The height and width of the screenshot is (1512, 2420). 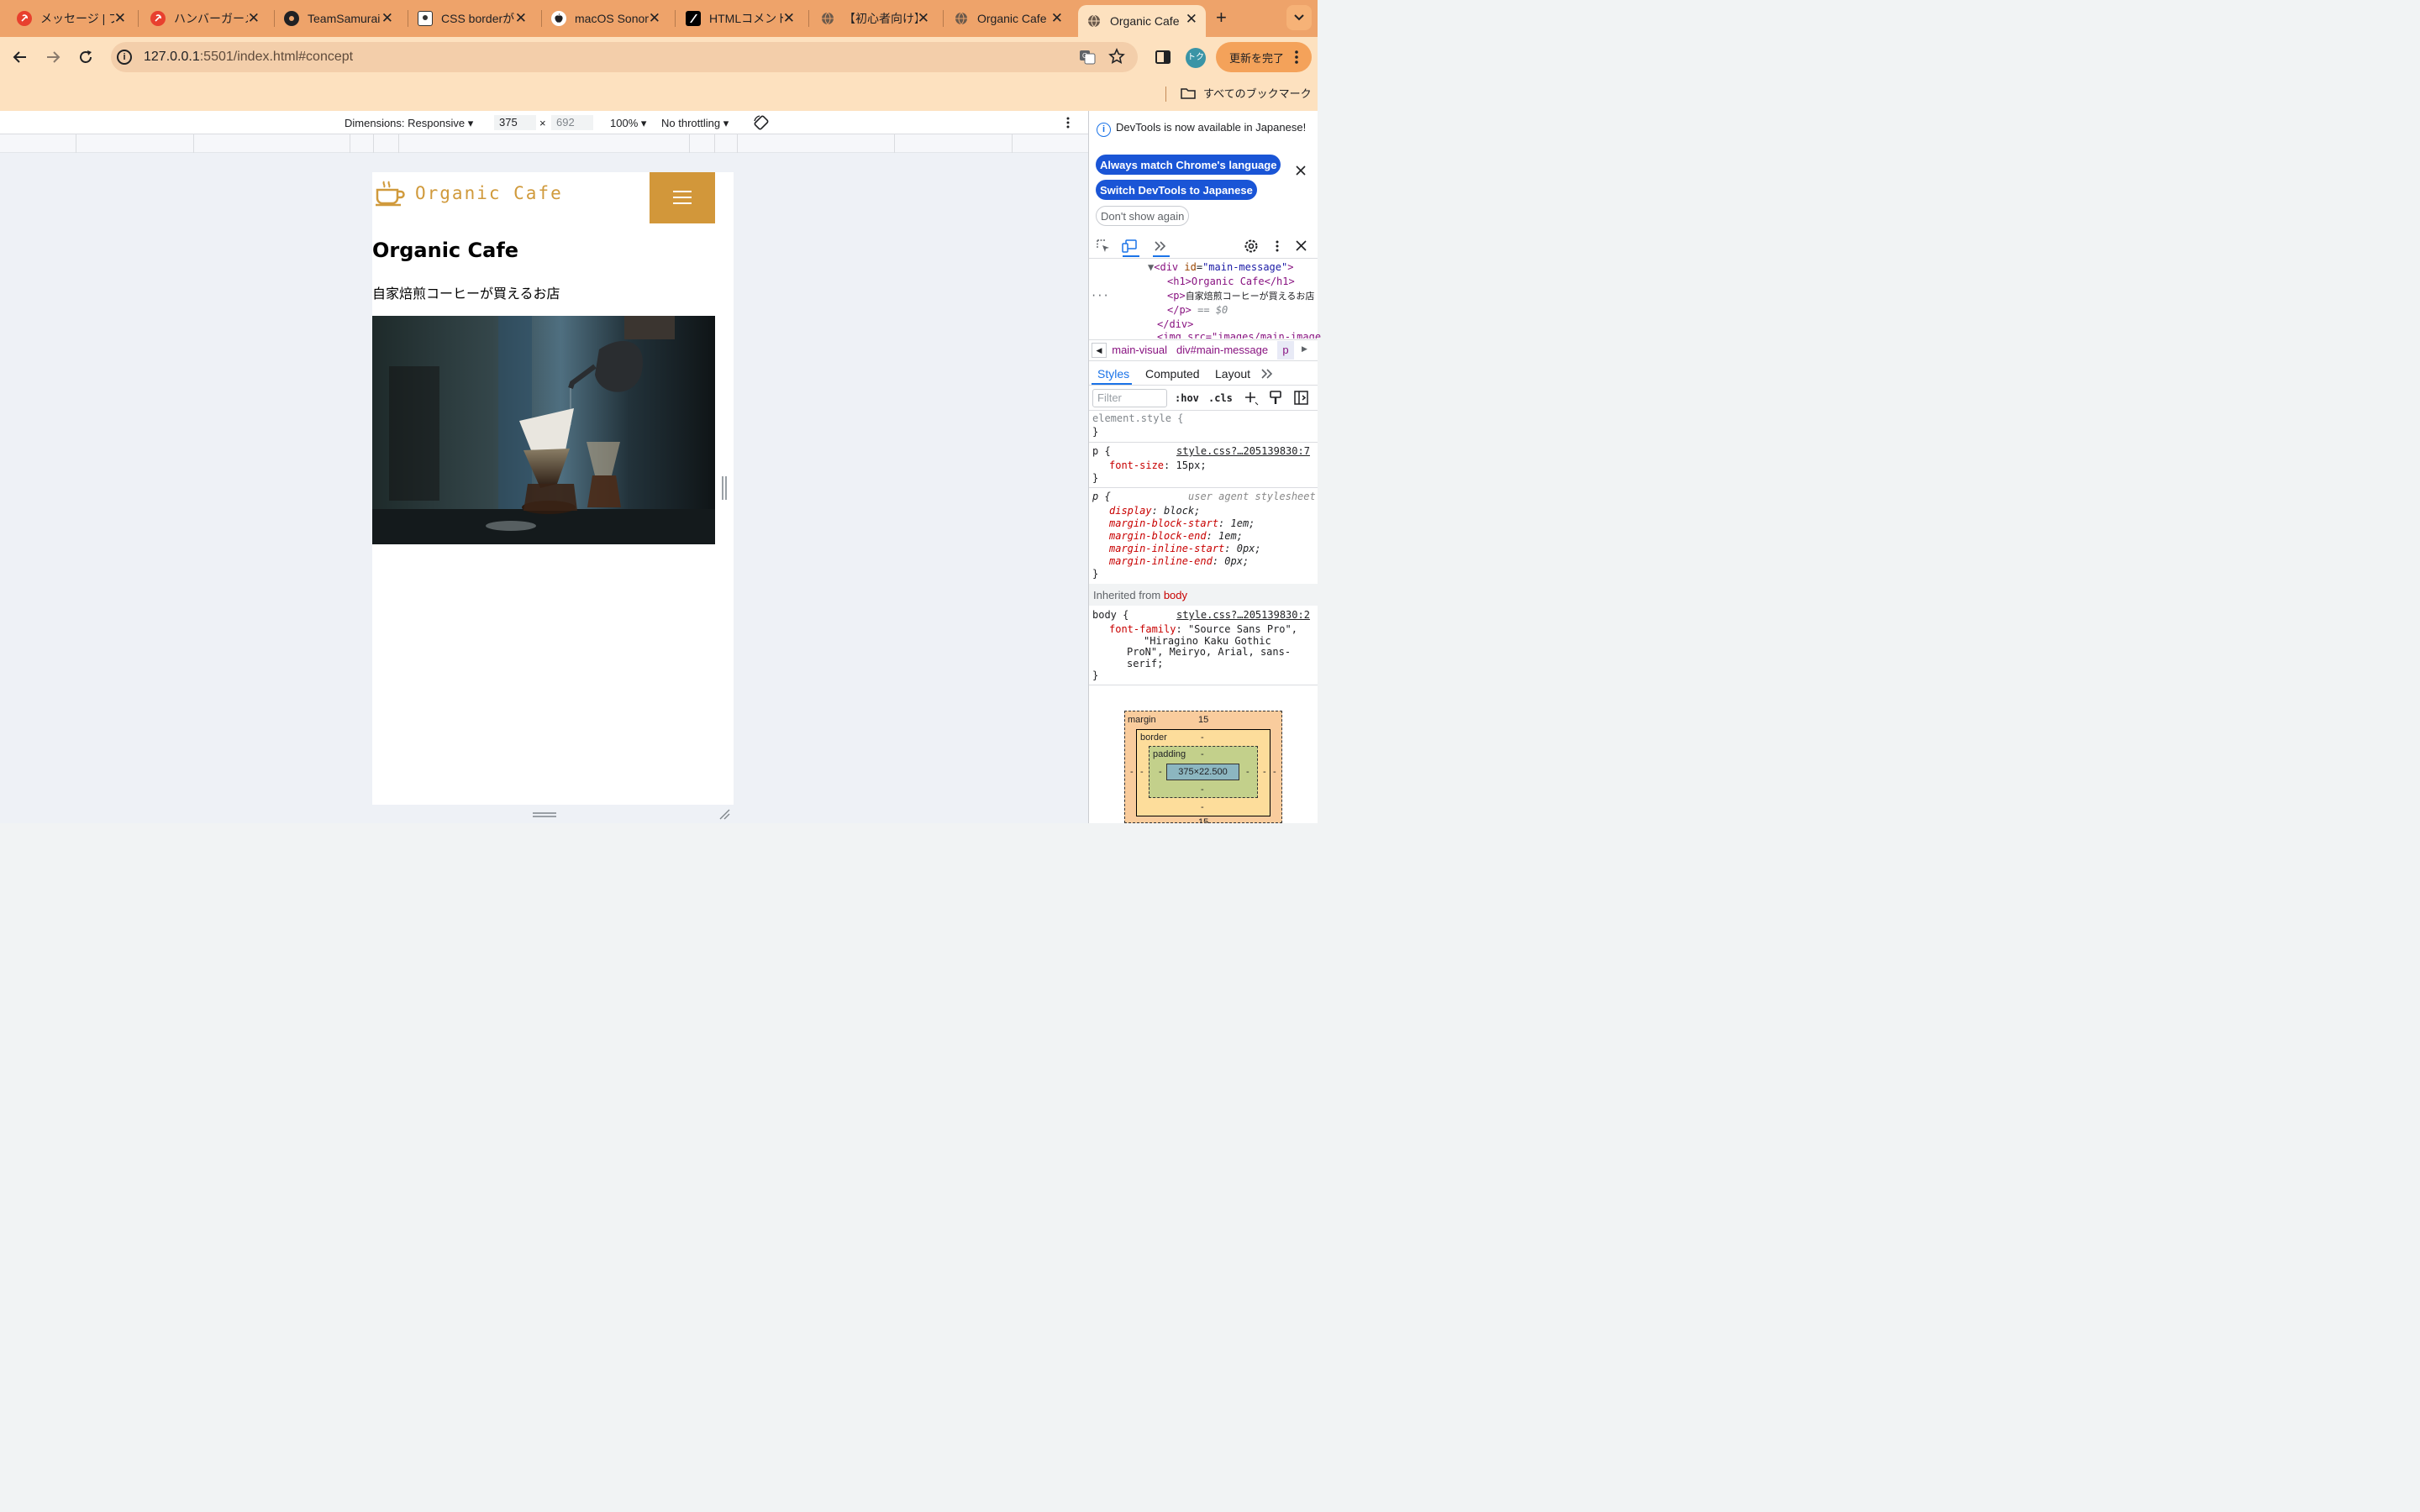 What do you see at coordinates (1299, 17) in the screenshot?
I see `tab-search-button` at bounding box center [1299, 17].